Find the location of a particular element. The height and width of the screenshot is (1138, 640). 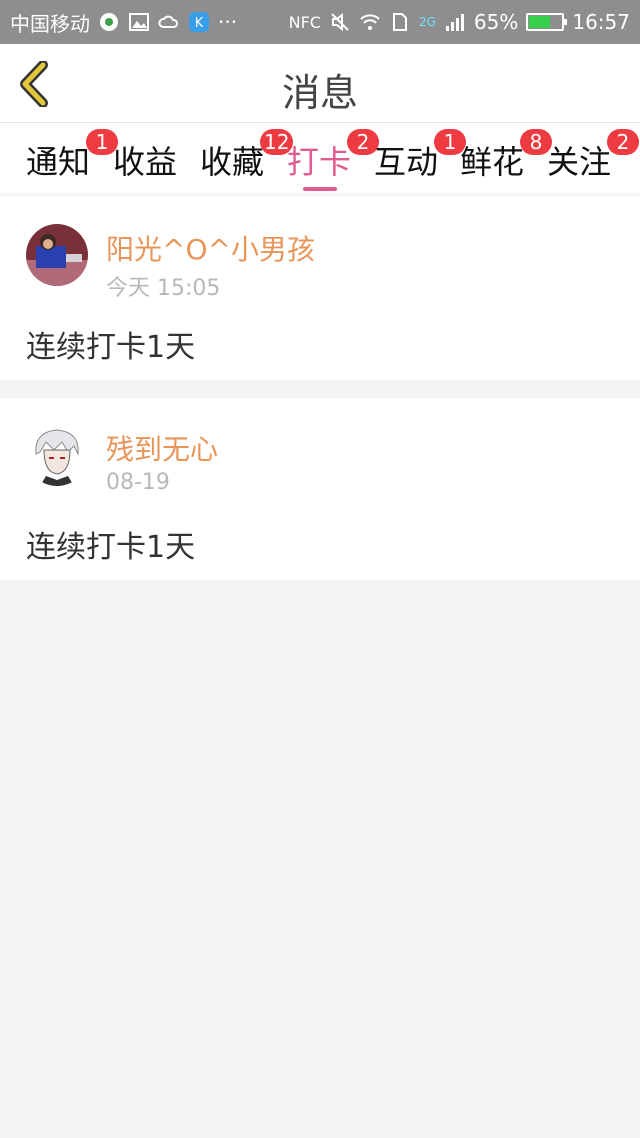

battery-icon is located at coordinates (547, 22).